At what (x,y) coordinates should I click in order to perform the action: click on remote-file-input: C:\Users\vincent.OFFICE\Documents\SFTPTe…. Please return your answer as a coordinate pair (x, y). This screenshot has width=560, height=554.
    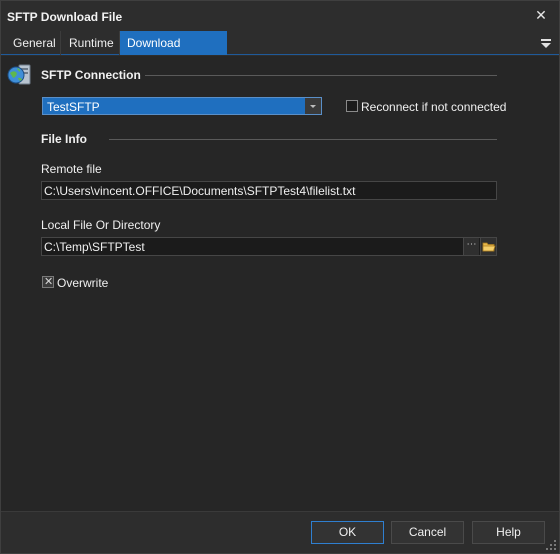
    Looking at the image, I should click on (269, 190).